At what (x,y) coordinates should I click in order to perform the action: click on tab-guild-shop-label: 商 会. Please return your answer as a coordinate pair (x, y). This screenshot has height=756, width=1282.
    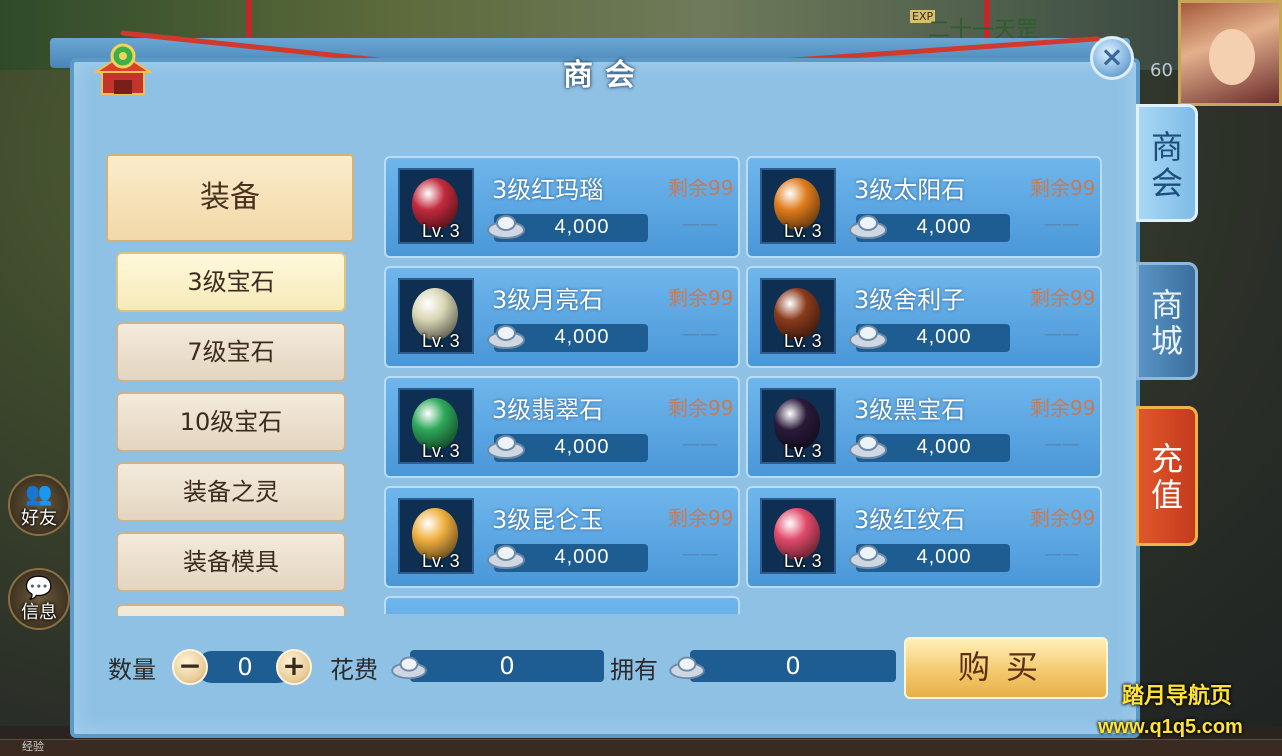
    Looking at the image, I should click on (1166, 165).